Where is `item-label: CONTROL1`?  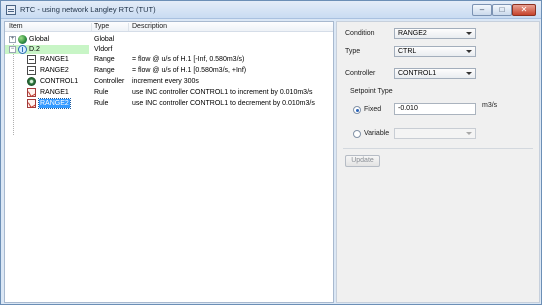
item-label: CONTROL1 is located at coordinates (59, 81).